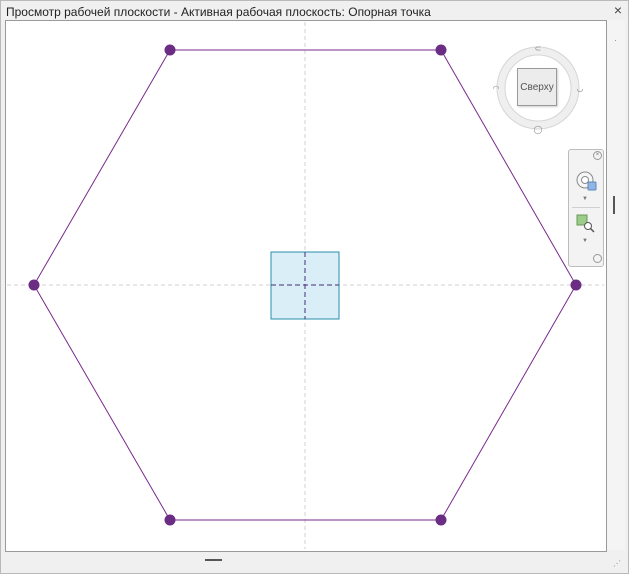 The width and height of the screenshot is (629, 574). I want to click on compass-w-icon: ◠, so click(496, 88).